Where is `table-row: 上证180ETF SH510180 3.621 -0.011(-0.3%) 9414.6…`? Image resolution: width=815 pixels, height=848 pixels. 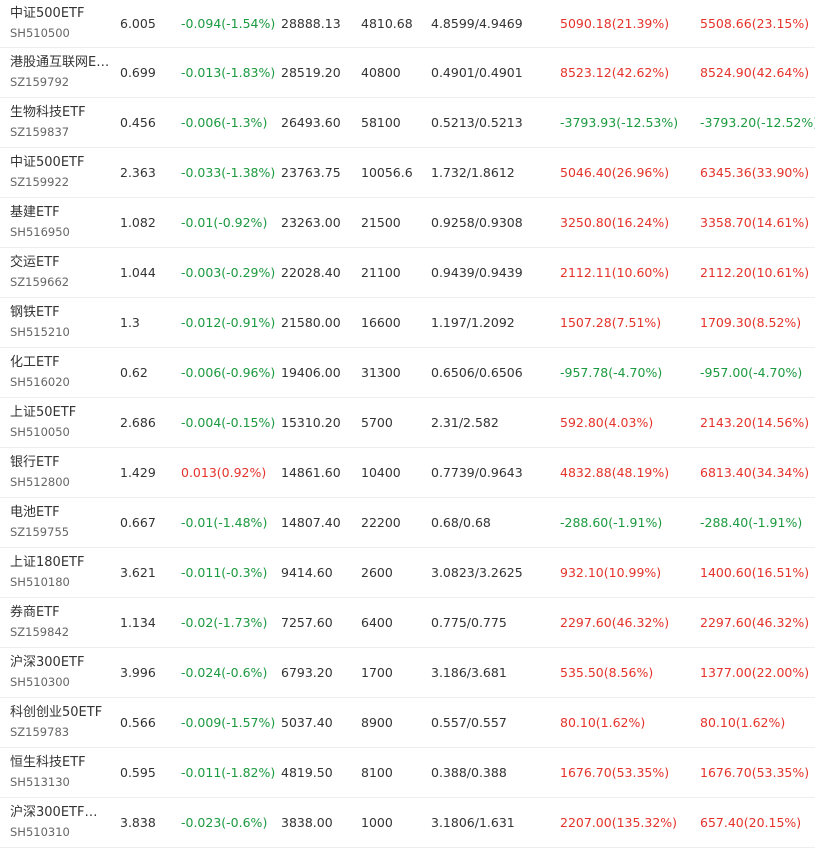 table-row: 上证180ETF SH510180 3.621 -0.011(-0.3%) 9414.6… is located at coordinates (407, 572).